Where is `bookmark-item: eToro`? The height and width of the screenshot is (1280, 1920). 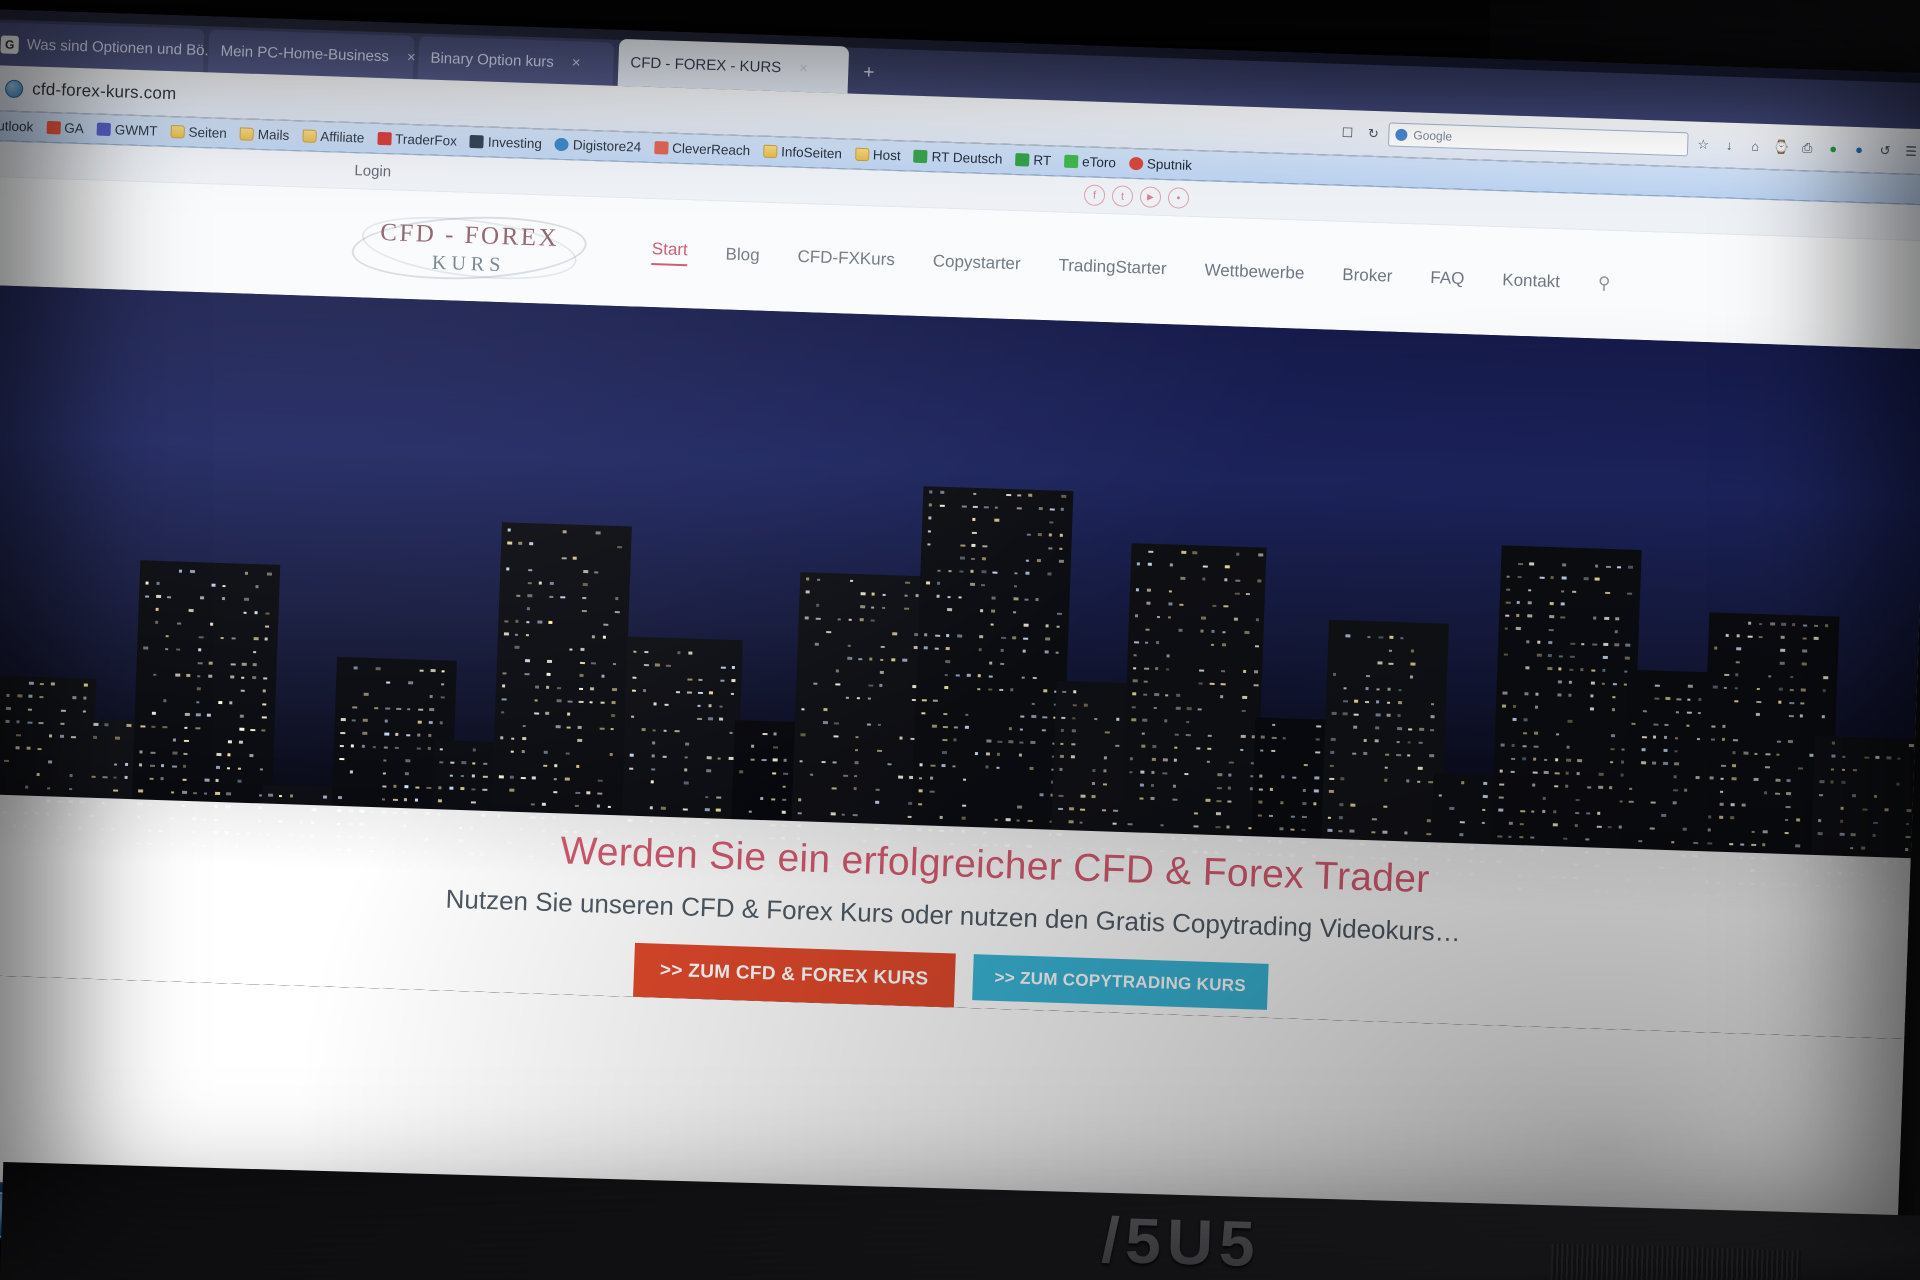 bookmark-item: eToro is located at coordinates (1090, 162).